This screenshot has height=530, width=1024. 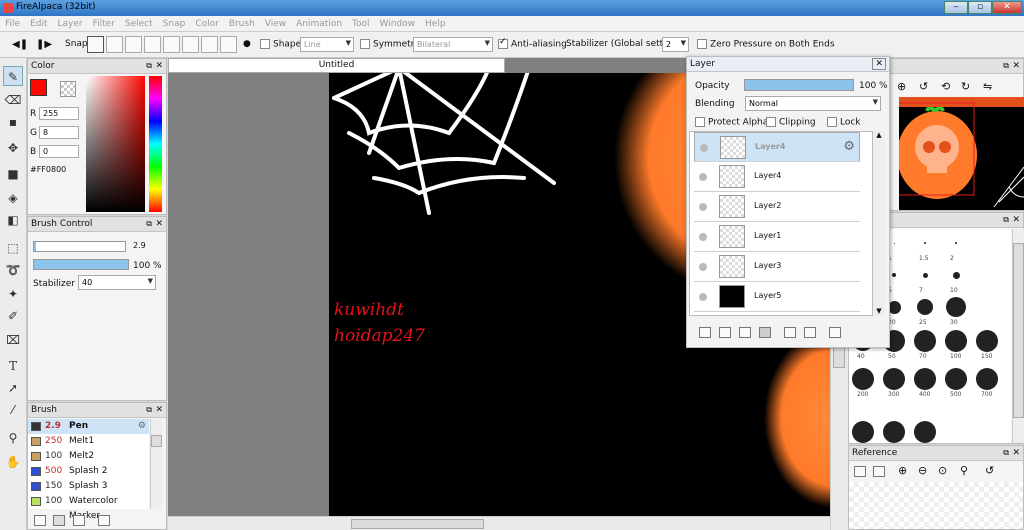 What do you see at coordinates (360, 24) in the screenshot?
I see `menu-item-tool: Tool` at bounding box center [360, 24].